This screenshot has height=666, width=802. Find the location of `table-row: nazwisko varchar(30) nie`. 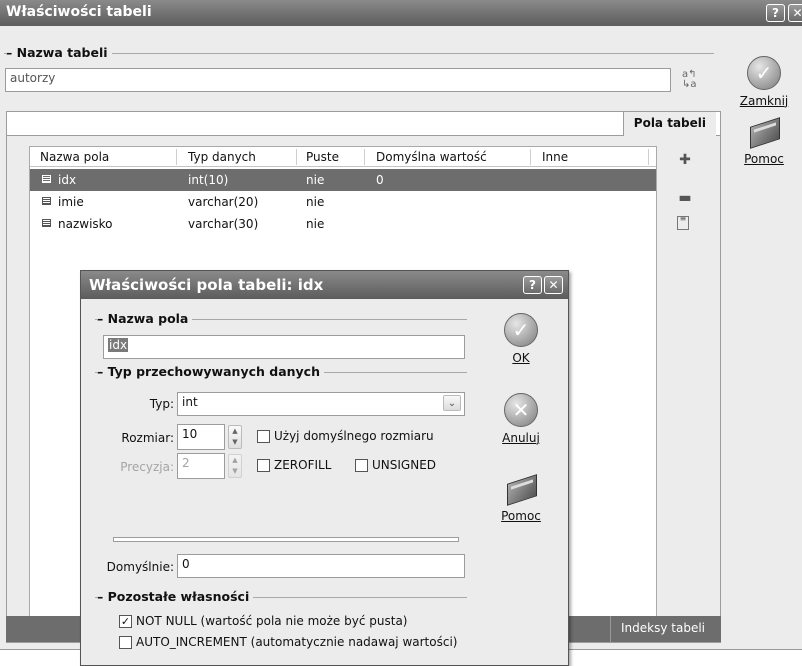

table-row: nazwisko varchar(30) nie is located at coordinates (343, 224).